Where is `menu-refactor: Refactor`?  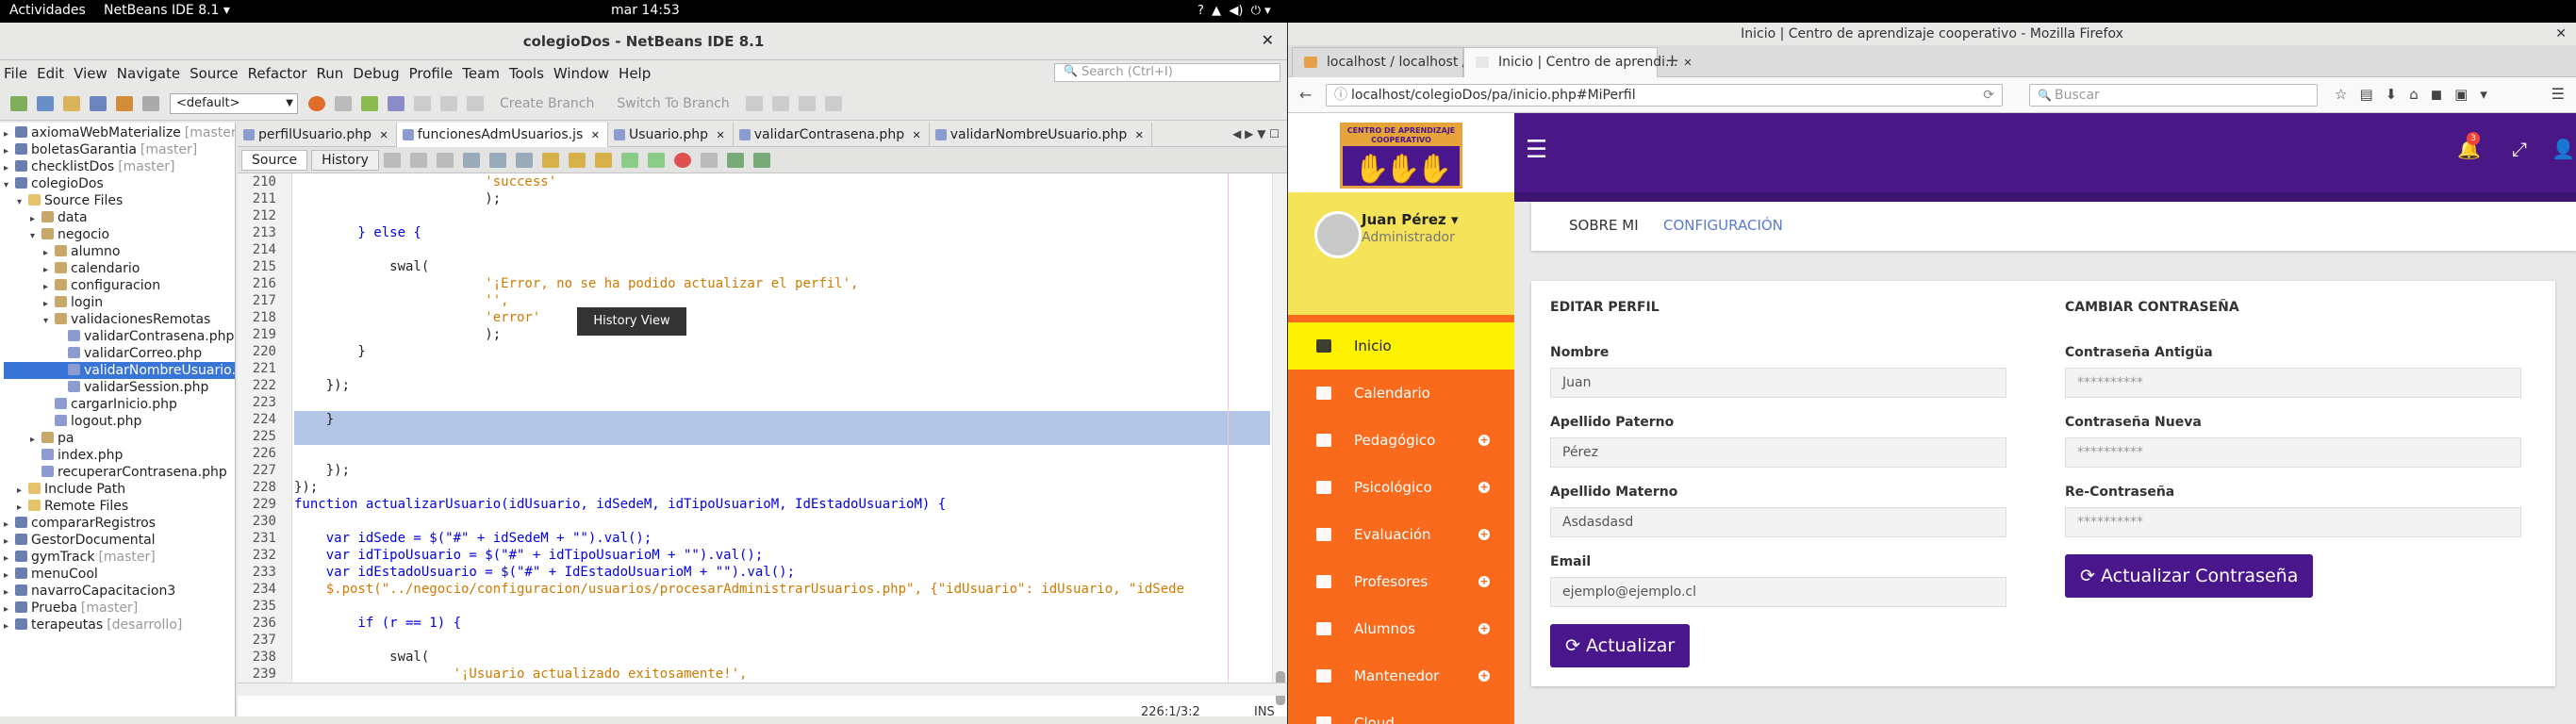 menu-refactor: Refactor is located at coordinates (277, 73).